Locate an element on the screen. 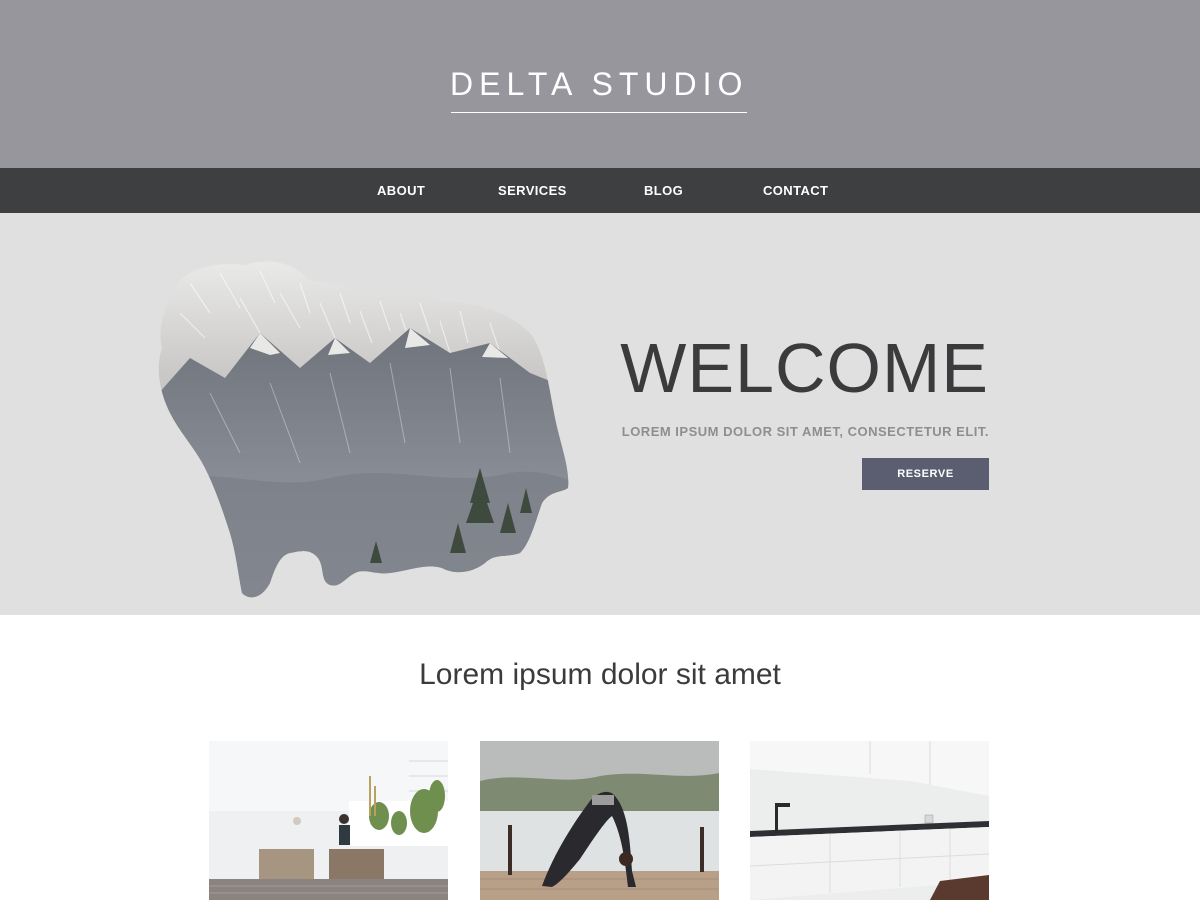 The image size is (1200, 900). gallery-card-yoga is located at coordinates (599, 820).